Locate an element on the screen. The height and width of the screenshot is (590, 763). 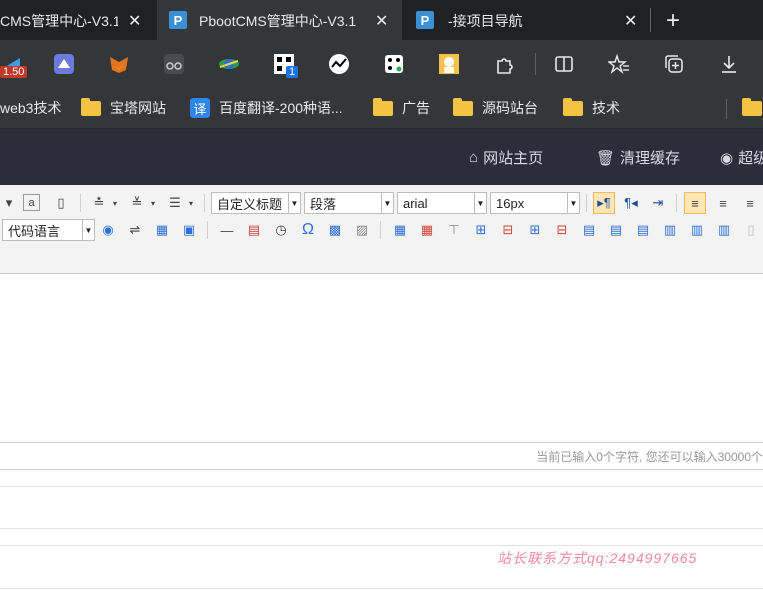
insert-row-icon: ⊞ is located at coordinates (481, 230).